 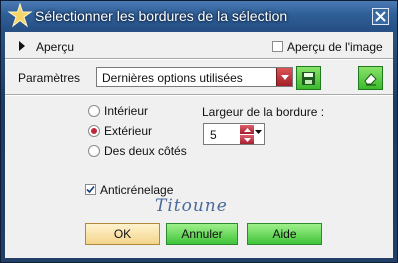 What do you see at coordinates (234, 134) in the screenshot?
I see `border-width-stepper: 5` at bounding box center [234, 134].